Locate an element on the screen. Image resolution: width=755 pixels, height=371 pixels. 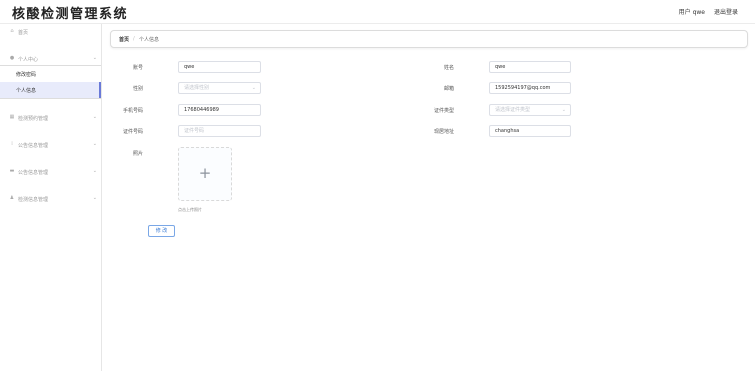
id-type-label: 证件类型 is located at coordinates (443, 111).